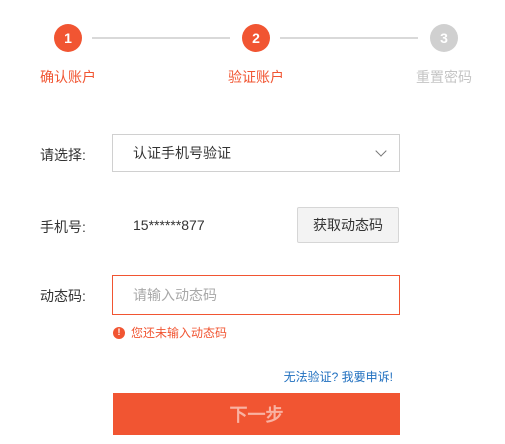 This screenshot has width=505, height=444. What do you see at coordinates (256, 38) in the screenshot?
I see `step-2-circle: 2` at bounding box center [256, 38].